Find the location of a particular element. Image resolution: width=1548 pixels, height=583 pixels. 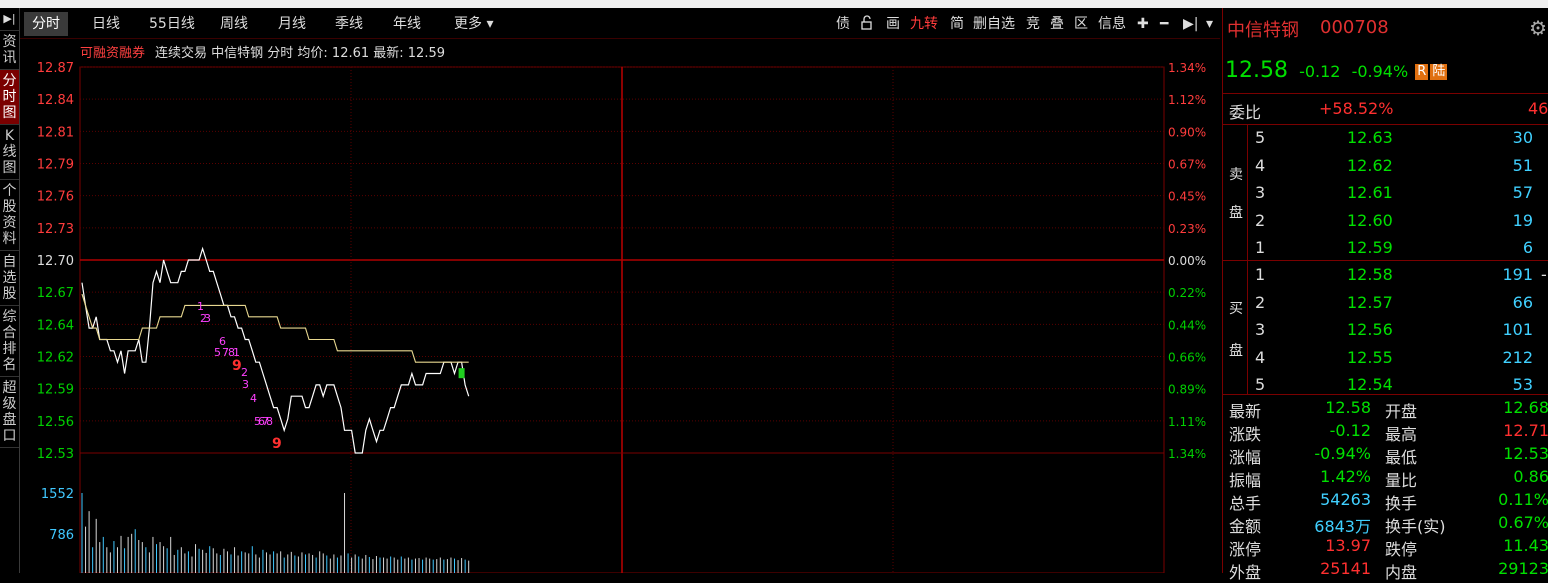

nav-item-kline: K线图 is located at coordinates (9, 152).